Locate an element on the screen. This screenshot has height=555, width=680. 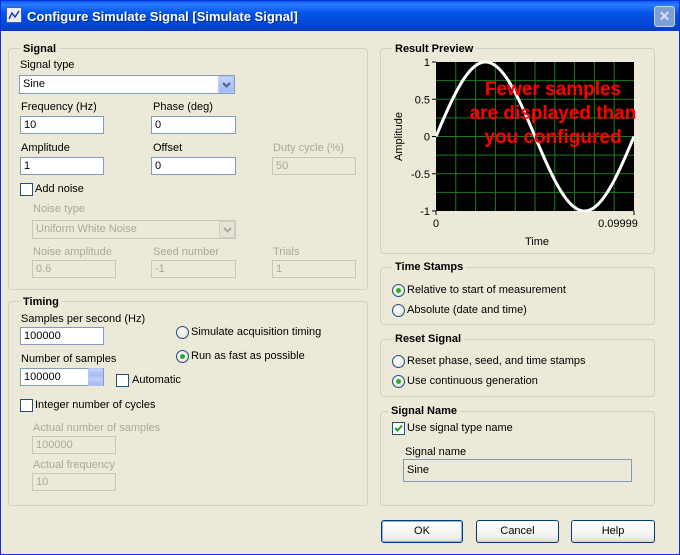
offset-label: Offset is located at coordinates (168, 148).